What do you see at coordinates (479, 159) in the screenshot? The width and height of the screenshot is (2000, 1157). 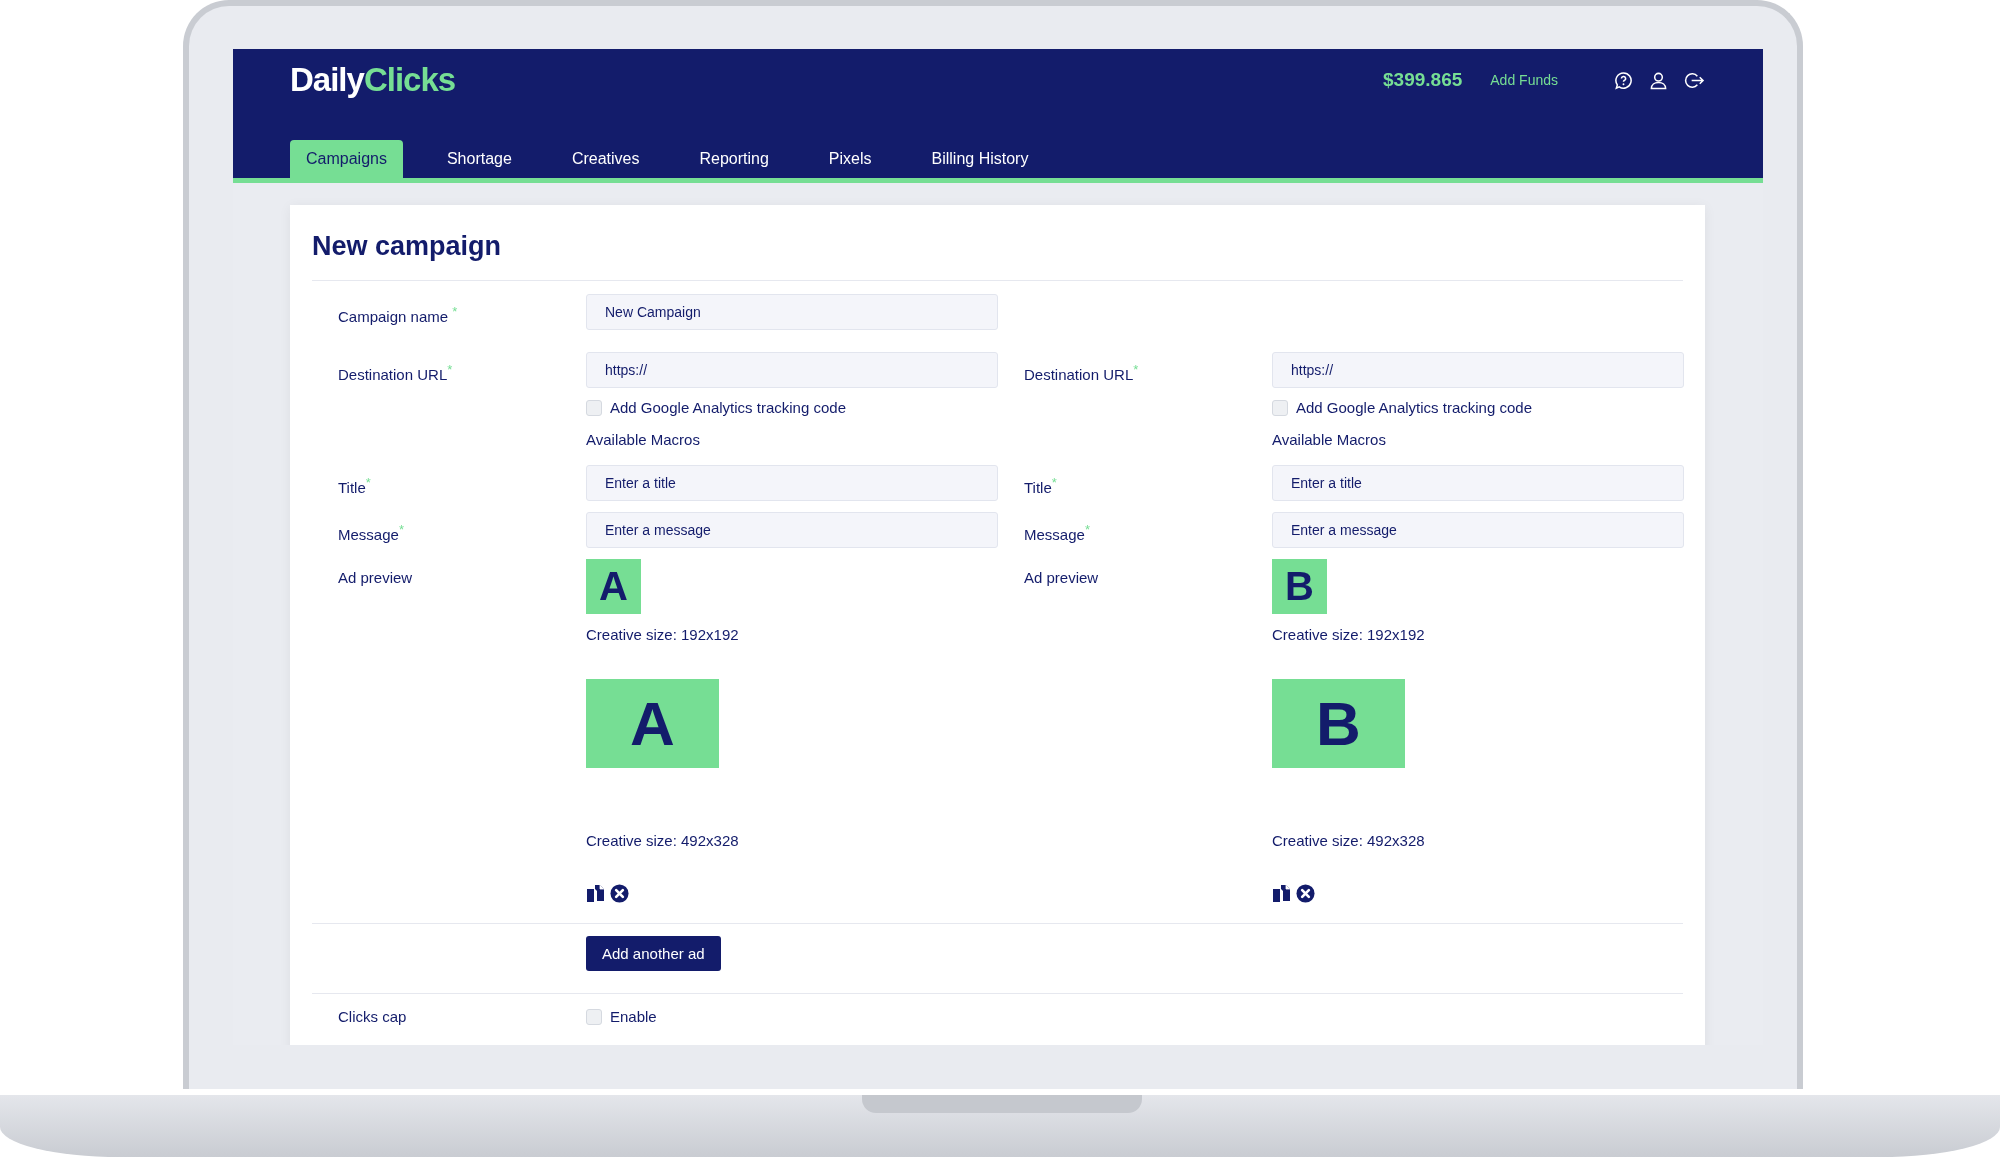 I see `nav-tab: Shortage` at bounding box center [479, 159].